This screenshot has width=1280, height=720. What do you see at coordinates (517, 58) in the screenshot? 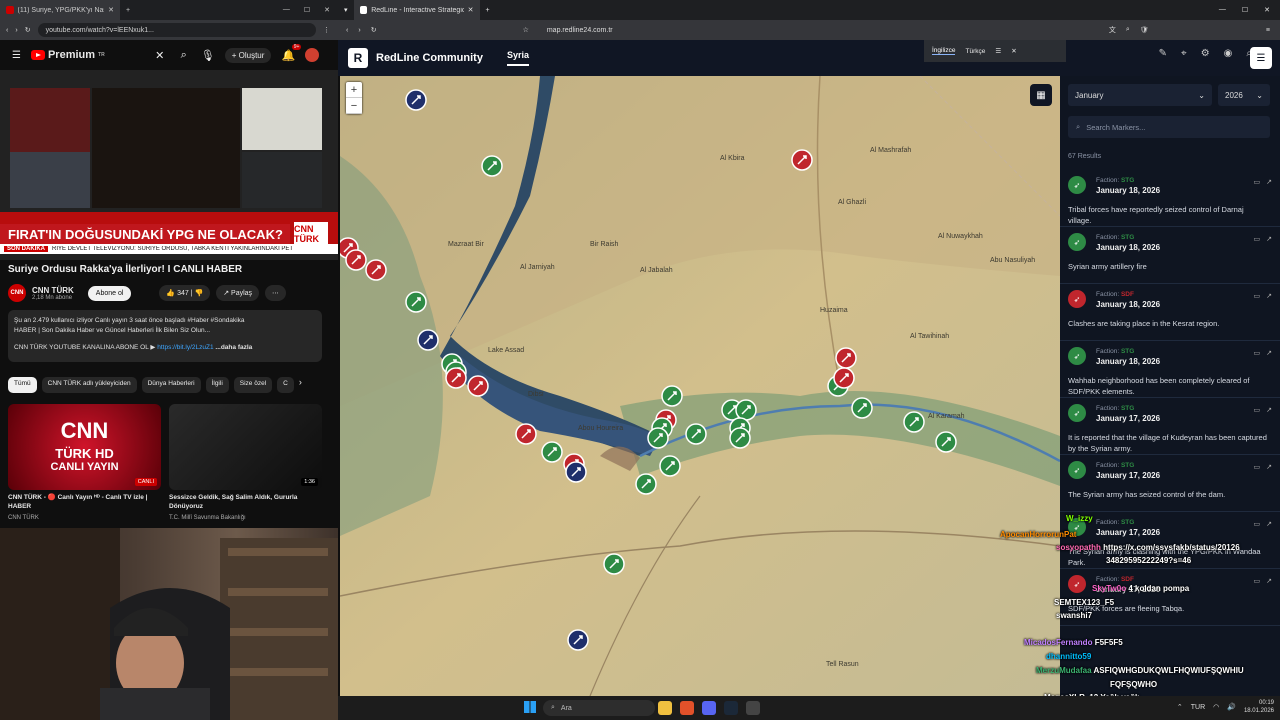
I see `nav-syria: Syria` at bounding box center [517, 58].